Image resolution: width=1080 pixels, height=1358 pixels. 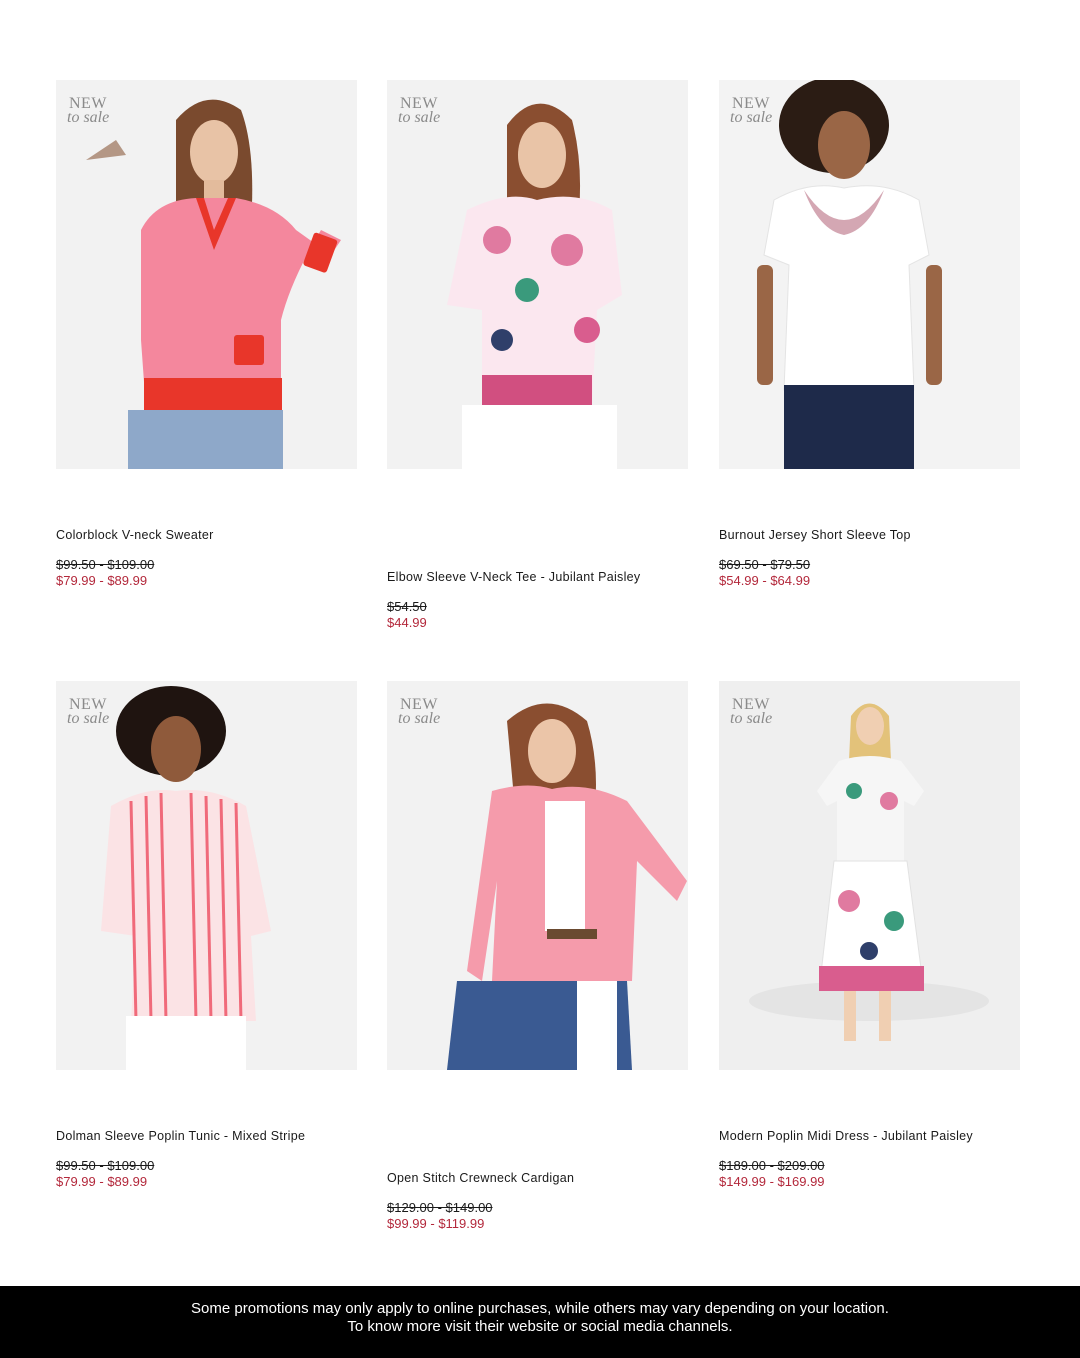 I want to click on sale-price: $44.99, so click(x=407, y=622).